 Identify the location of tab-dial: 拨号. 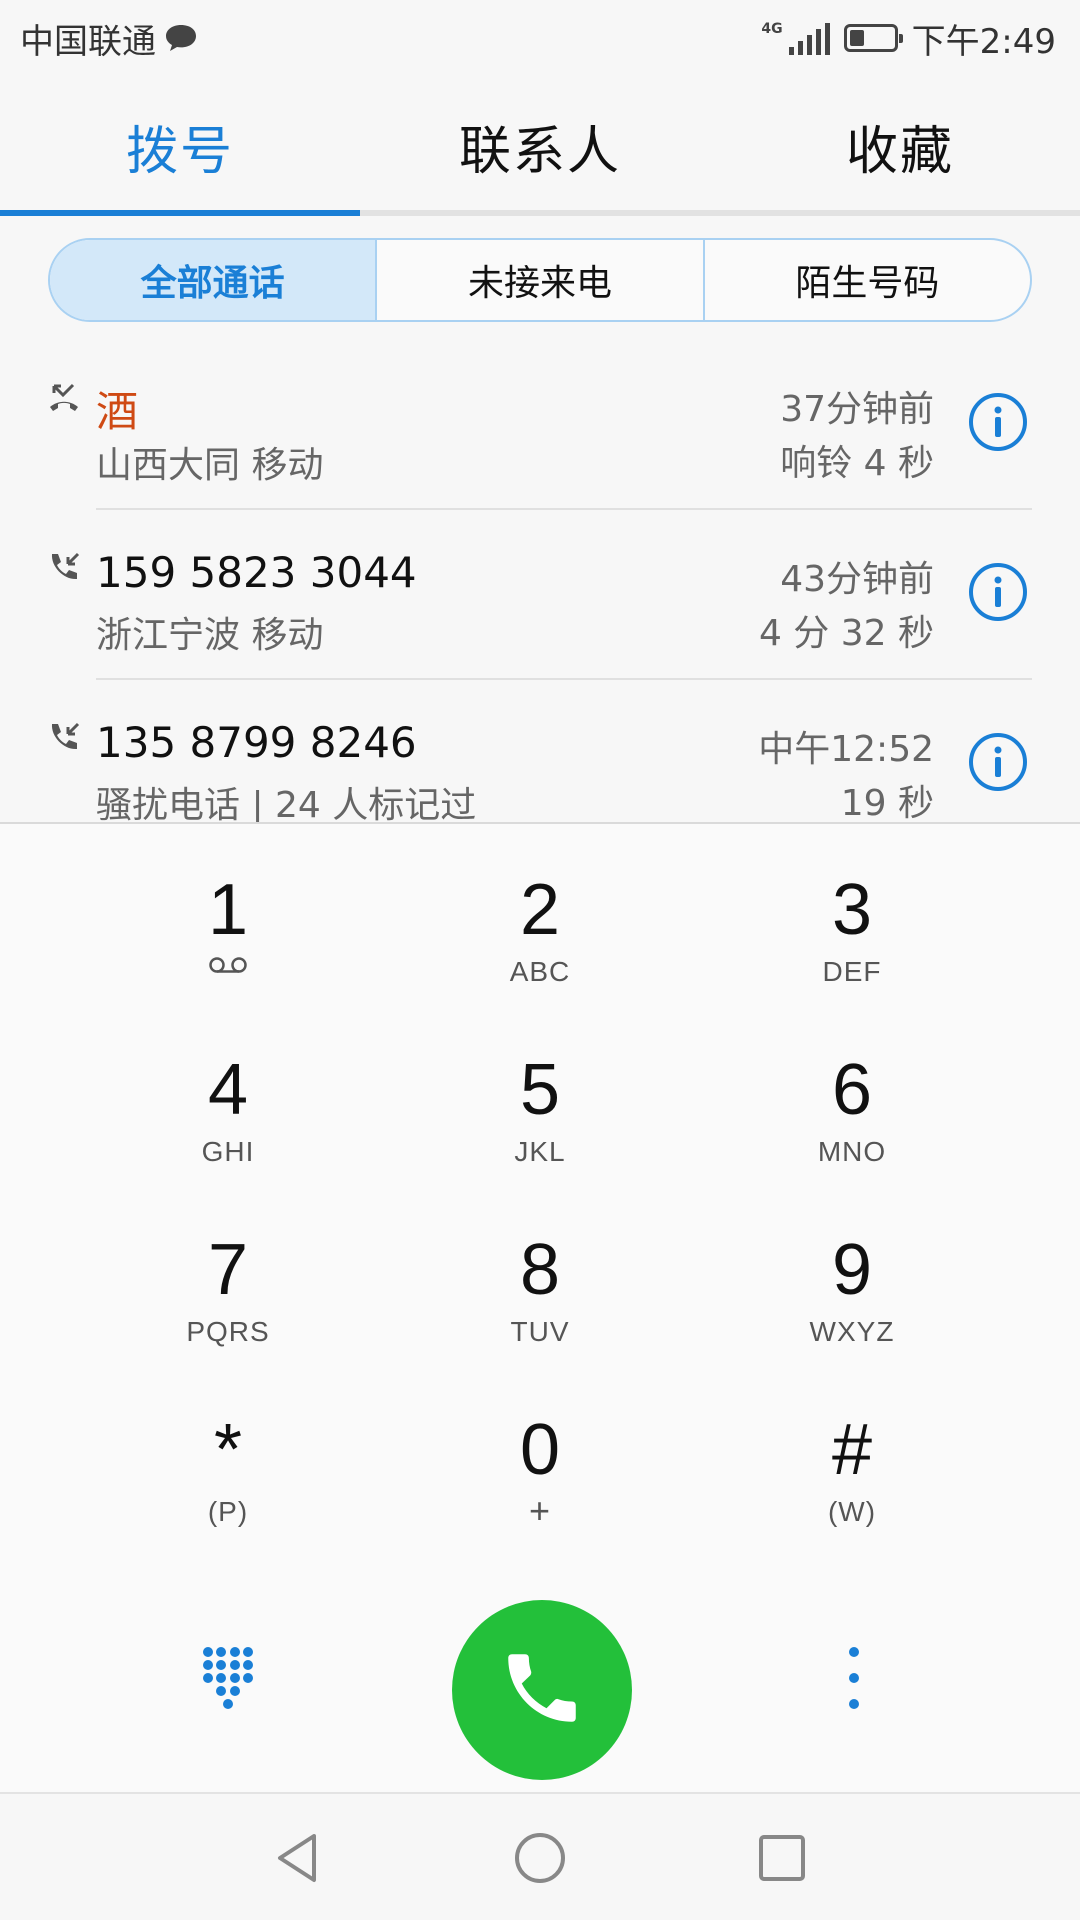
(180, 146).